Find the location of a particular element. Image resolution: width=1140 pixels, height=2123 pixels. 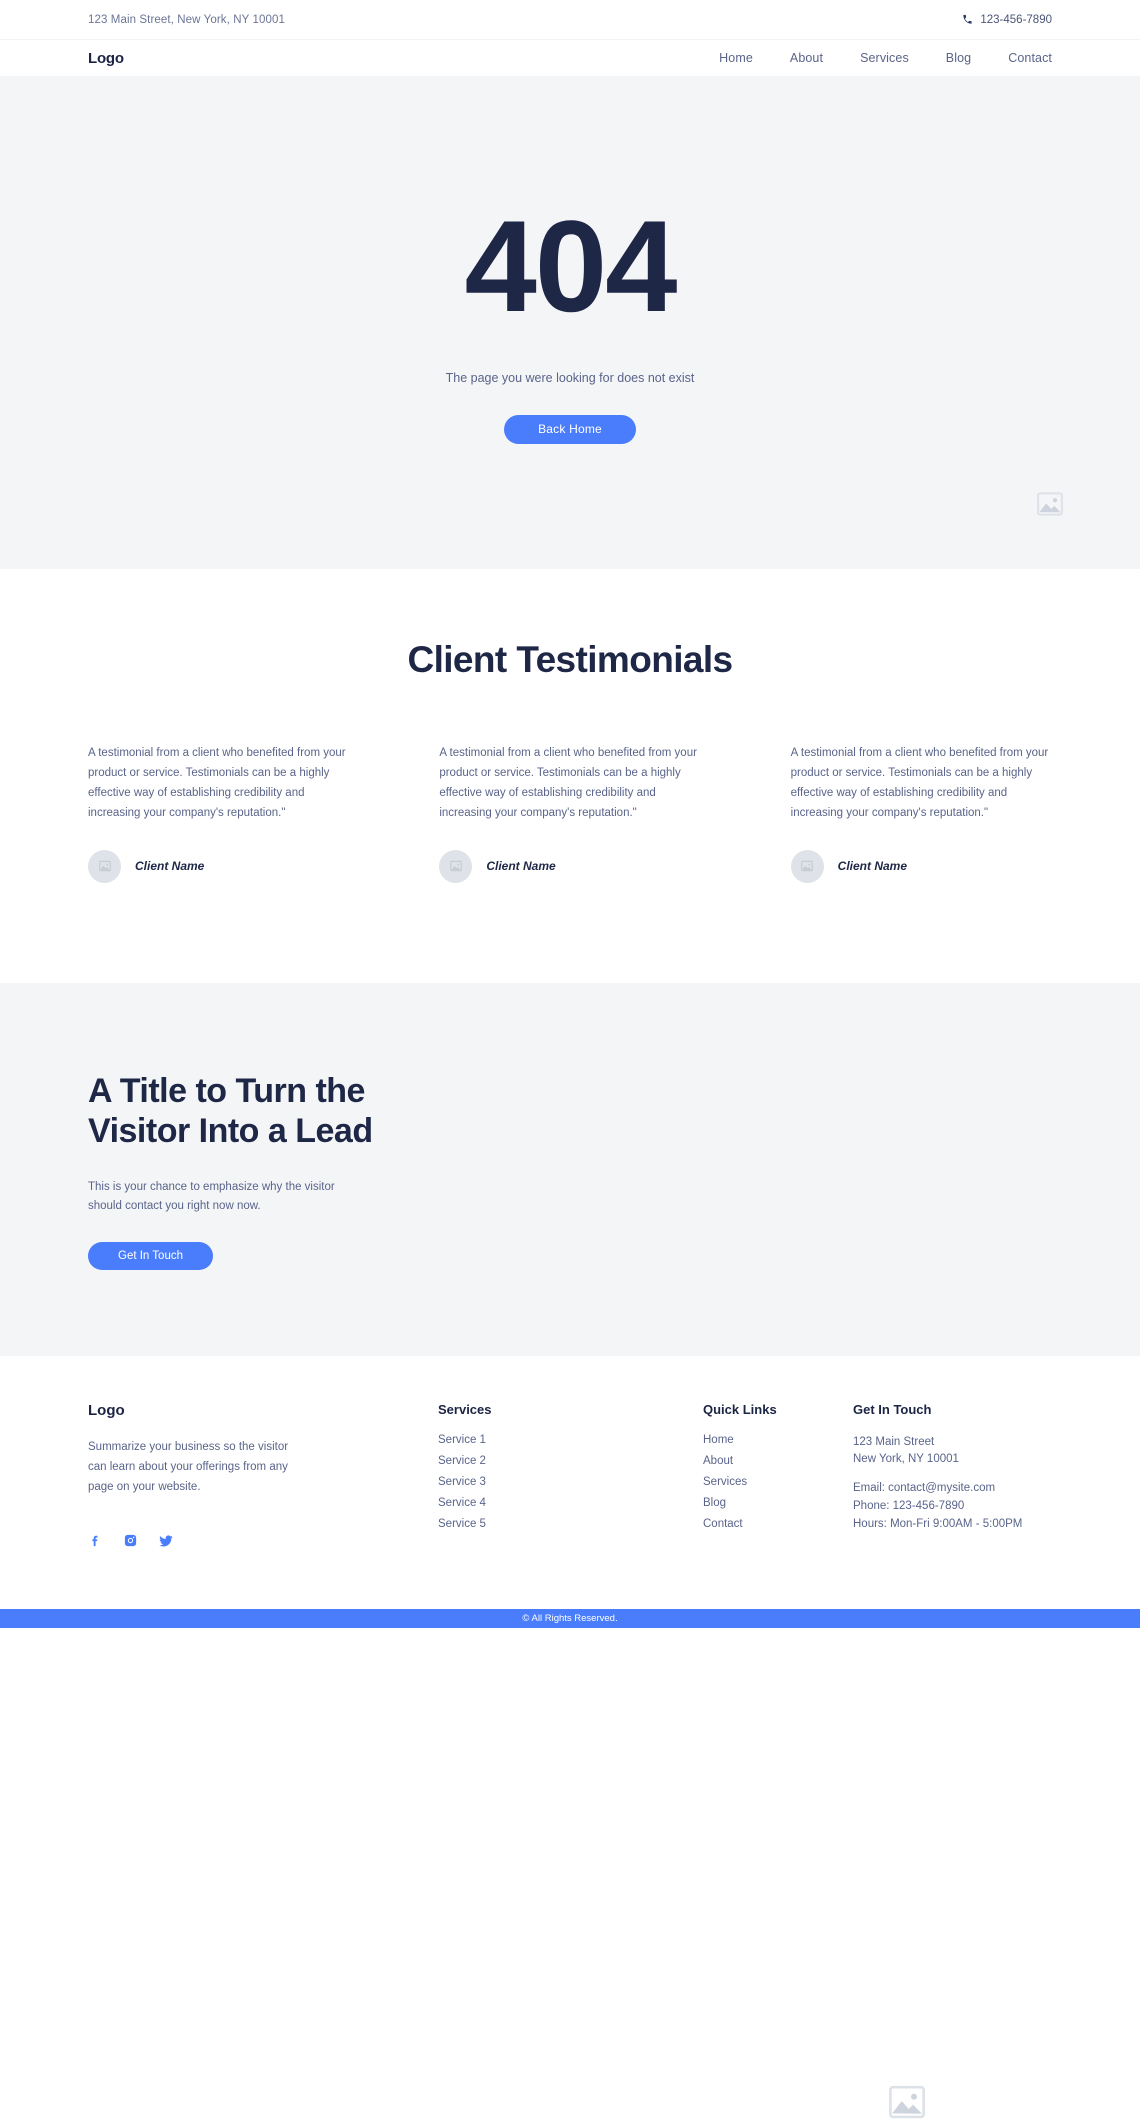

get-in-touch-button: Get In Touch is located at coordinates (150, 1256).